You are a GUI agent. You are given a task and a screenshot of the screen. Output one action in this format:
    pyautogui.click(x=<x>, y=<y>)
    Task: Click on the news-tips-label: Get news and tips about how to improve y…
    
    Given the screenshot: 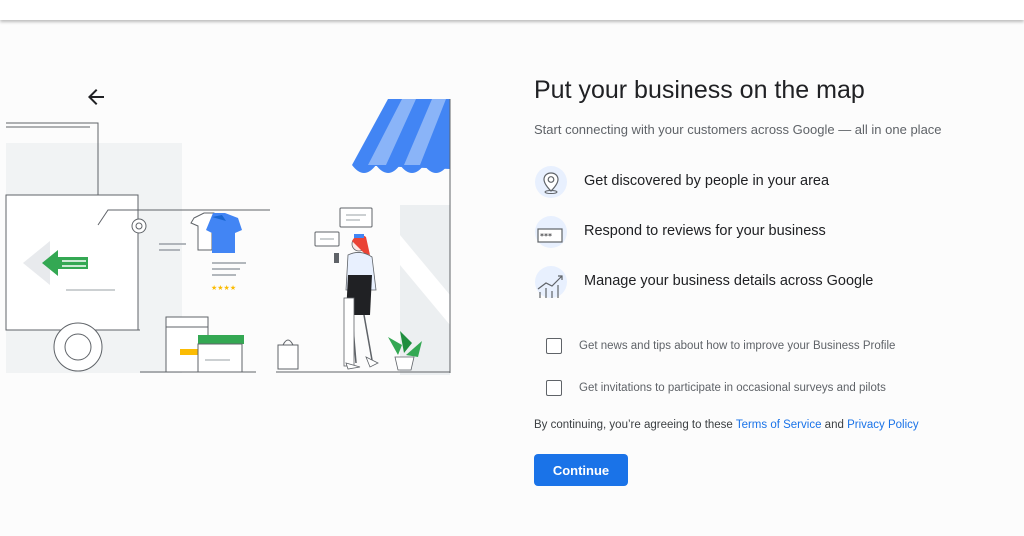 What is the action you would take?
    pyautogui.click(x=737, y=346)
    